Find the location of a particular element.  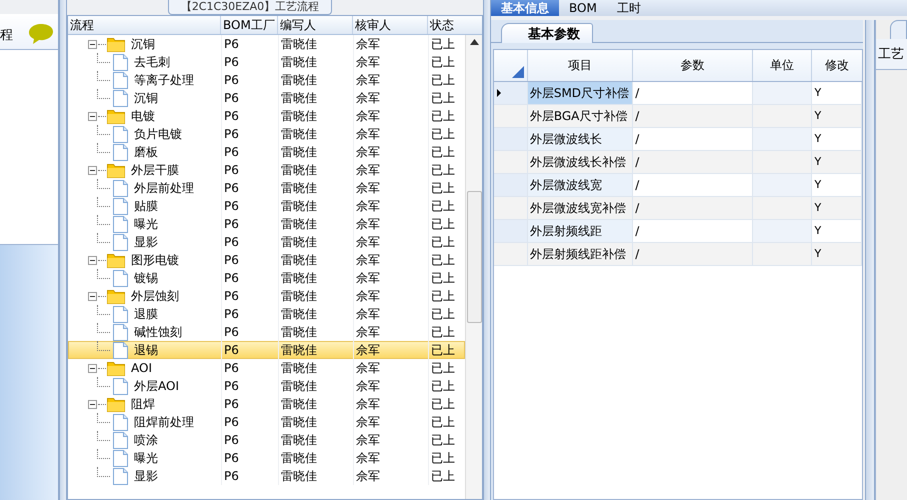

tree-row: 电镀 P6 雷晓佳 佘军 已上 is located at coordinates (266, 116).